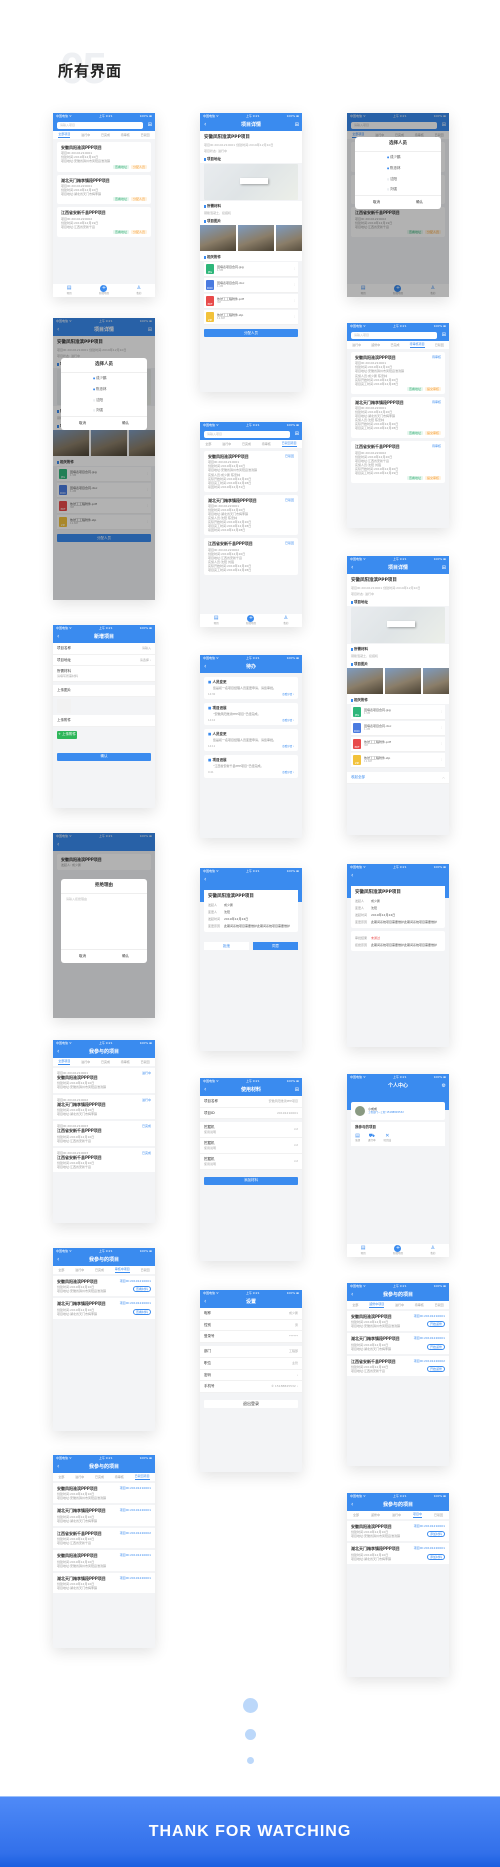 The width and height of the screenshot is (500, 1867). I want to click on settings-icon: ⚙, so click(444, 1086).